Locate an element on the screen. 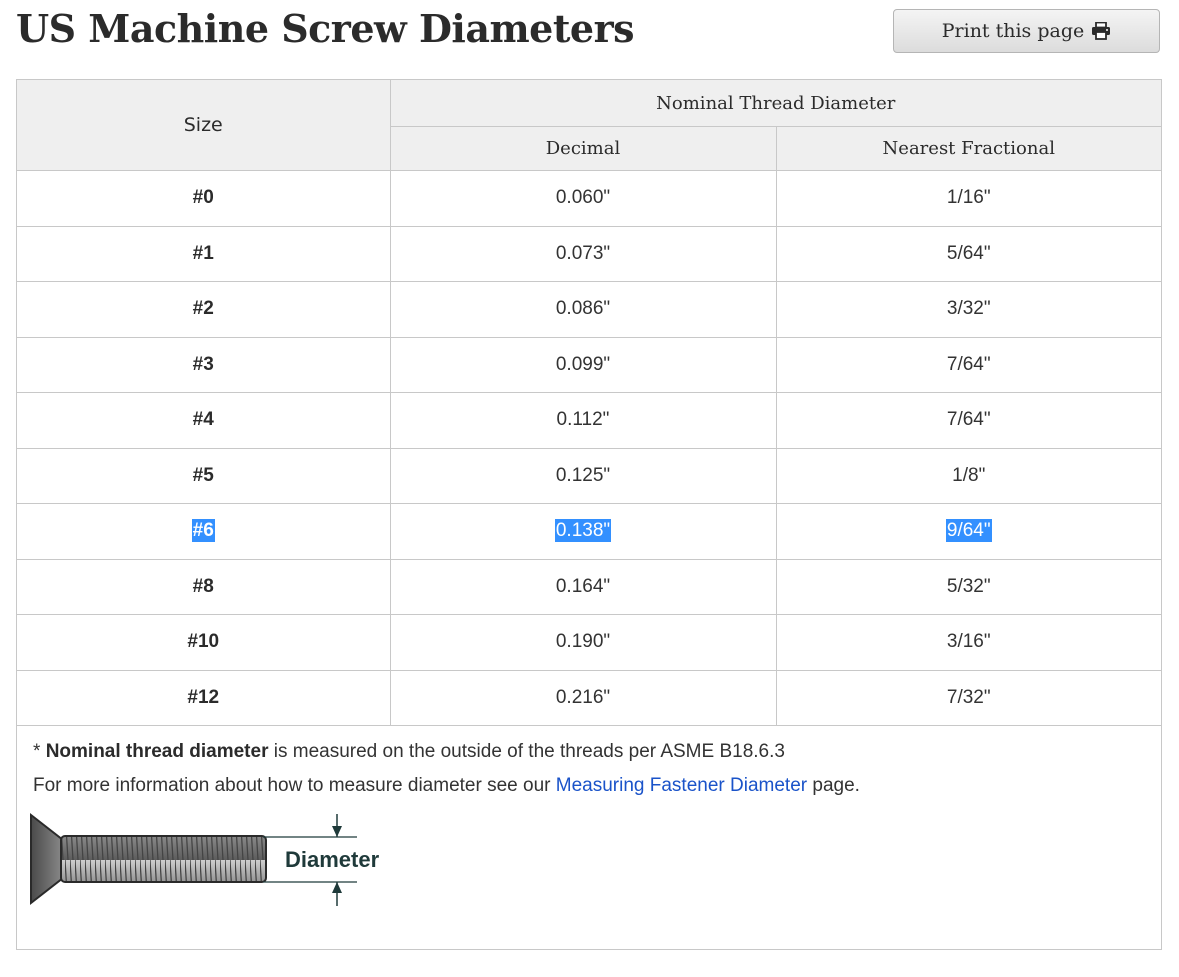 The width and height of the screenshot is (1179, 977). table-row: #3 0.099" 7/64" is located at coordinates (589, 364).